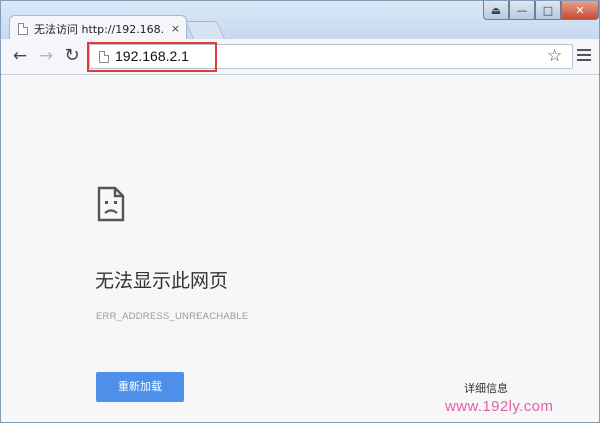 The width and height of the screenshot is (600, 423). What do you see at coordinates (548, 10) in the screenshot?
I see `maximize-button: □` at bounding box center [548, 10].